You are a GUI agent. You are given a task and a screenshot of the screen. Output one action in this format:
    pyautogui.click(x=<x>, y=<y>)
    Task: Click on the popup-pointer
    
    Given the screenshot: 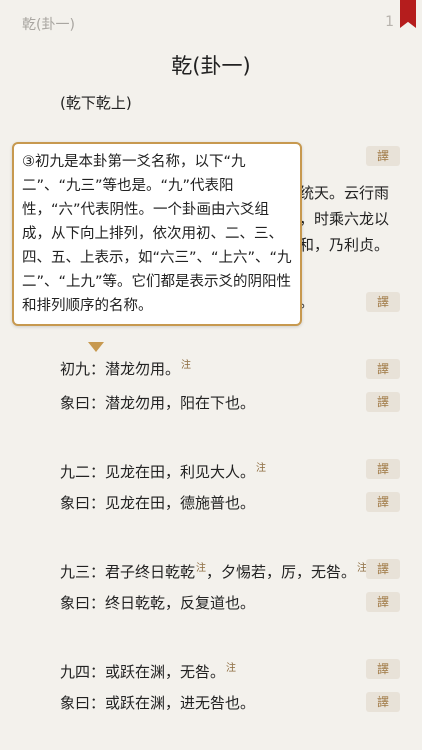 What is the action you would take?
    pyautogui.click(x=96, y=347)
    